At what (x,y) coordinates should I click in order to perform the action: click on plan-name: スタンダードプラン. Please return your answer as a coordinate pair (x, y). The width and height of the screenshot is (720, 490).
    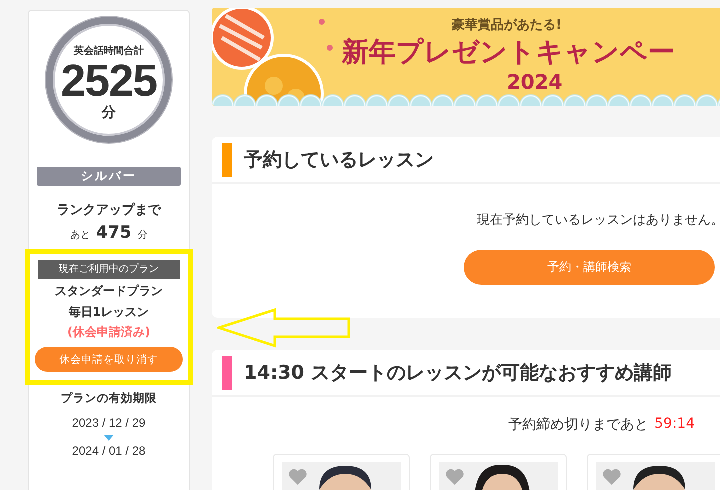
    Looking at the image, I should click on (109, 291).